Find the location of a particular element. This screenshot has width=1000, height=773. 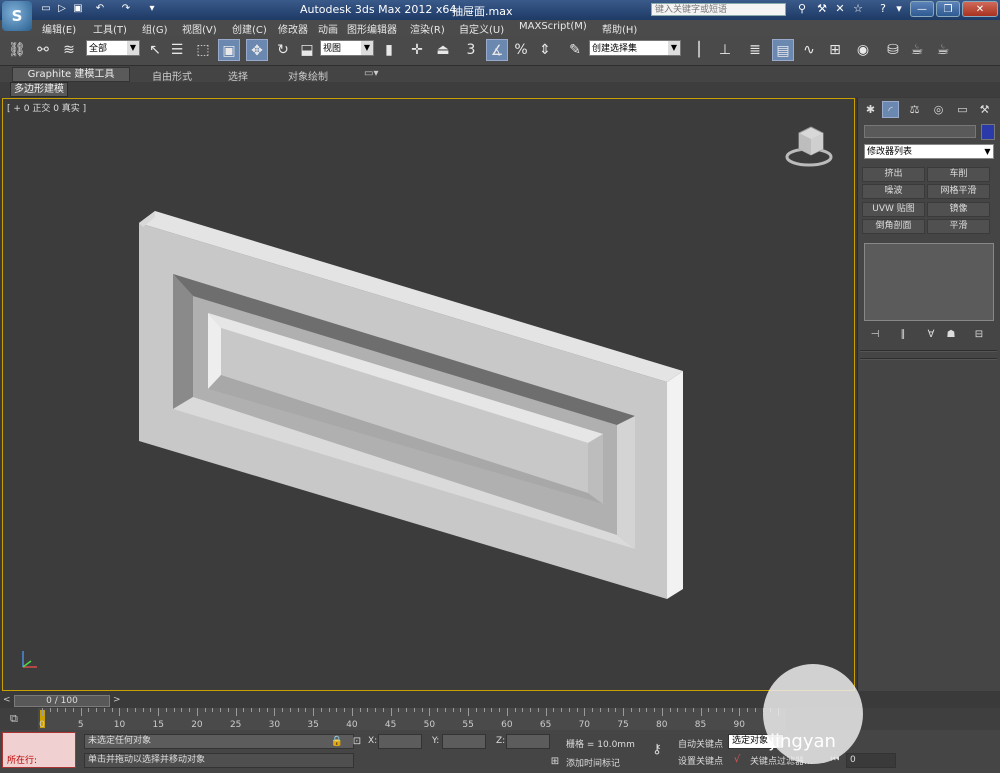

named-selection-dropdown: 创建选择集 ▼ is located at coordinates (635, 48).